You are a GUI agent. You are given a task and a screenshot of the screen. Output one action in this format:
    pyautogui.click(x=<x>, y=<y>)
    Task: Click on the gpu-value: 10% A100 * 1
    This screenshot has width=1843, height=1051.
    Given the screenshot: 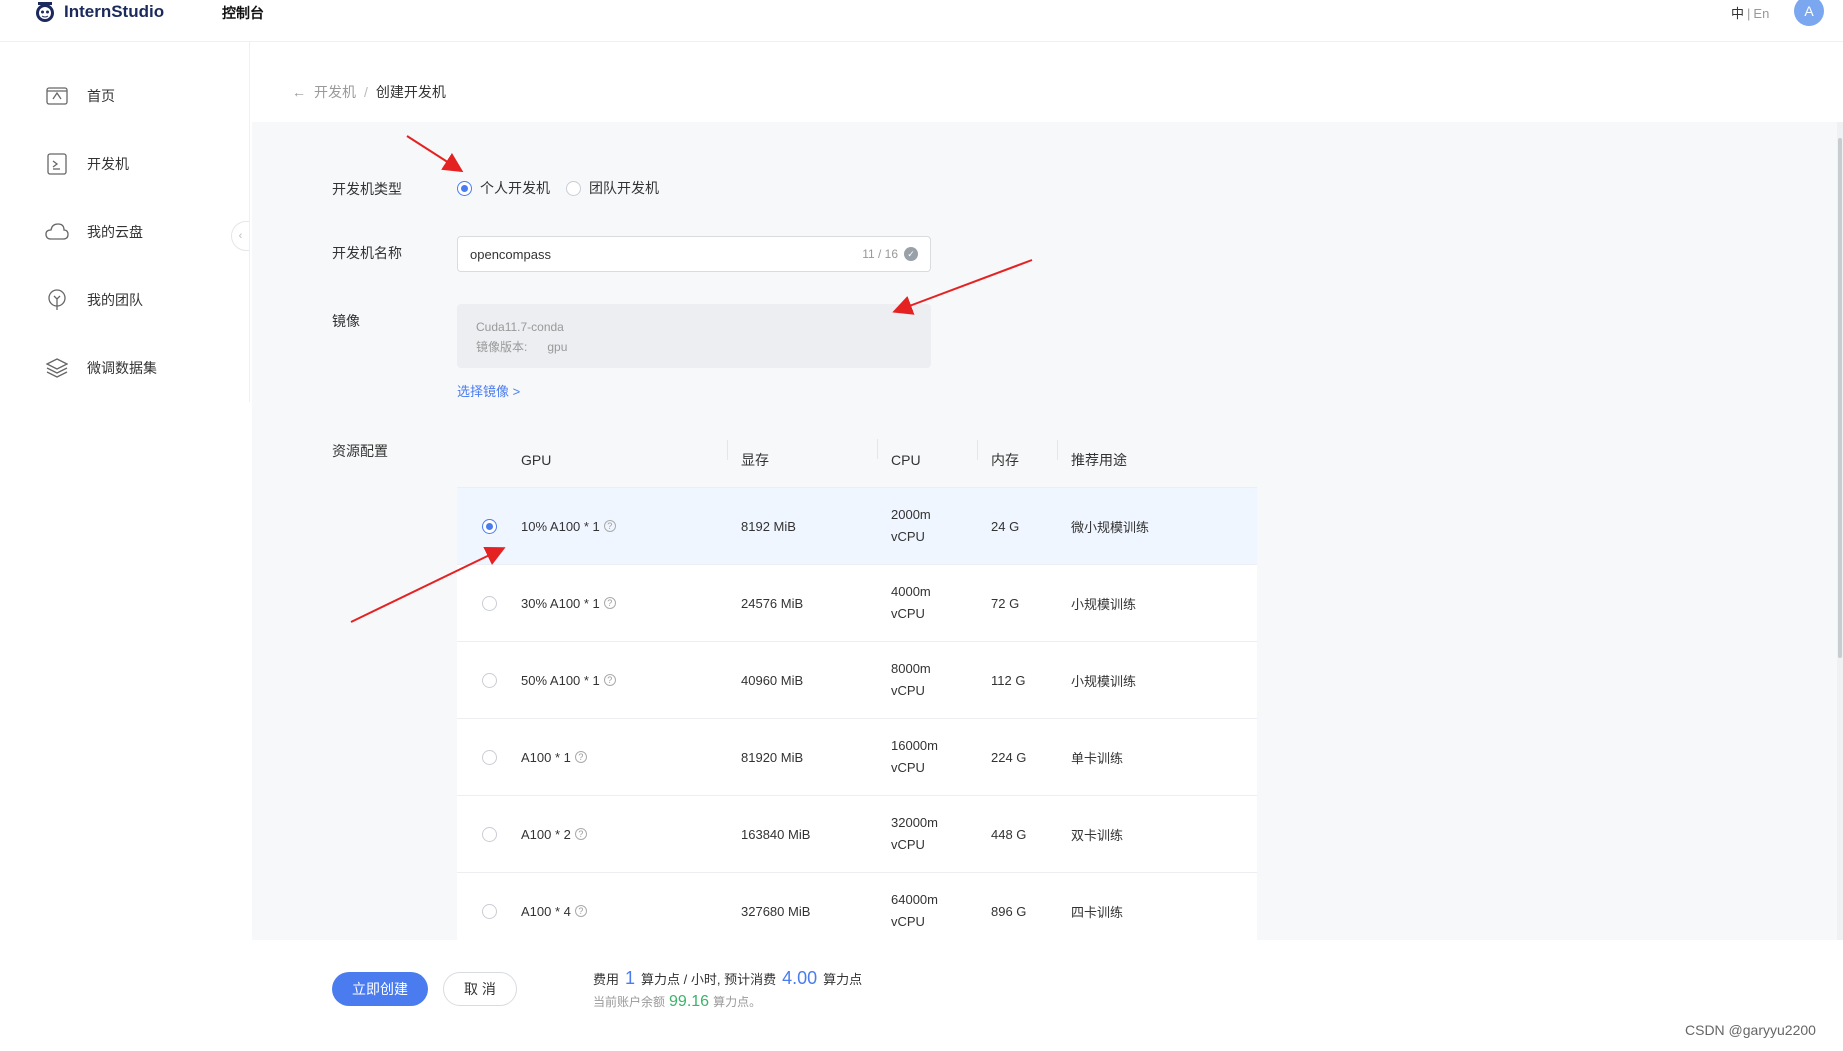 What is the action you would take?
    pyautogui.click(x=560, y=526)
    